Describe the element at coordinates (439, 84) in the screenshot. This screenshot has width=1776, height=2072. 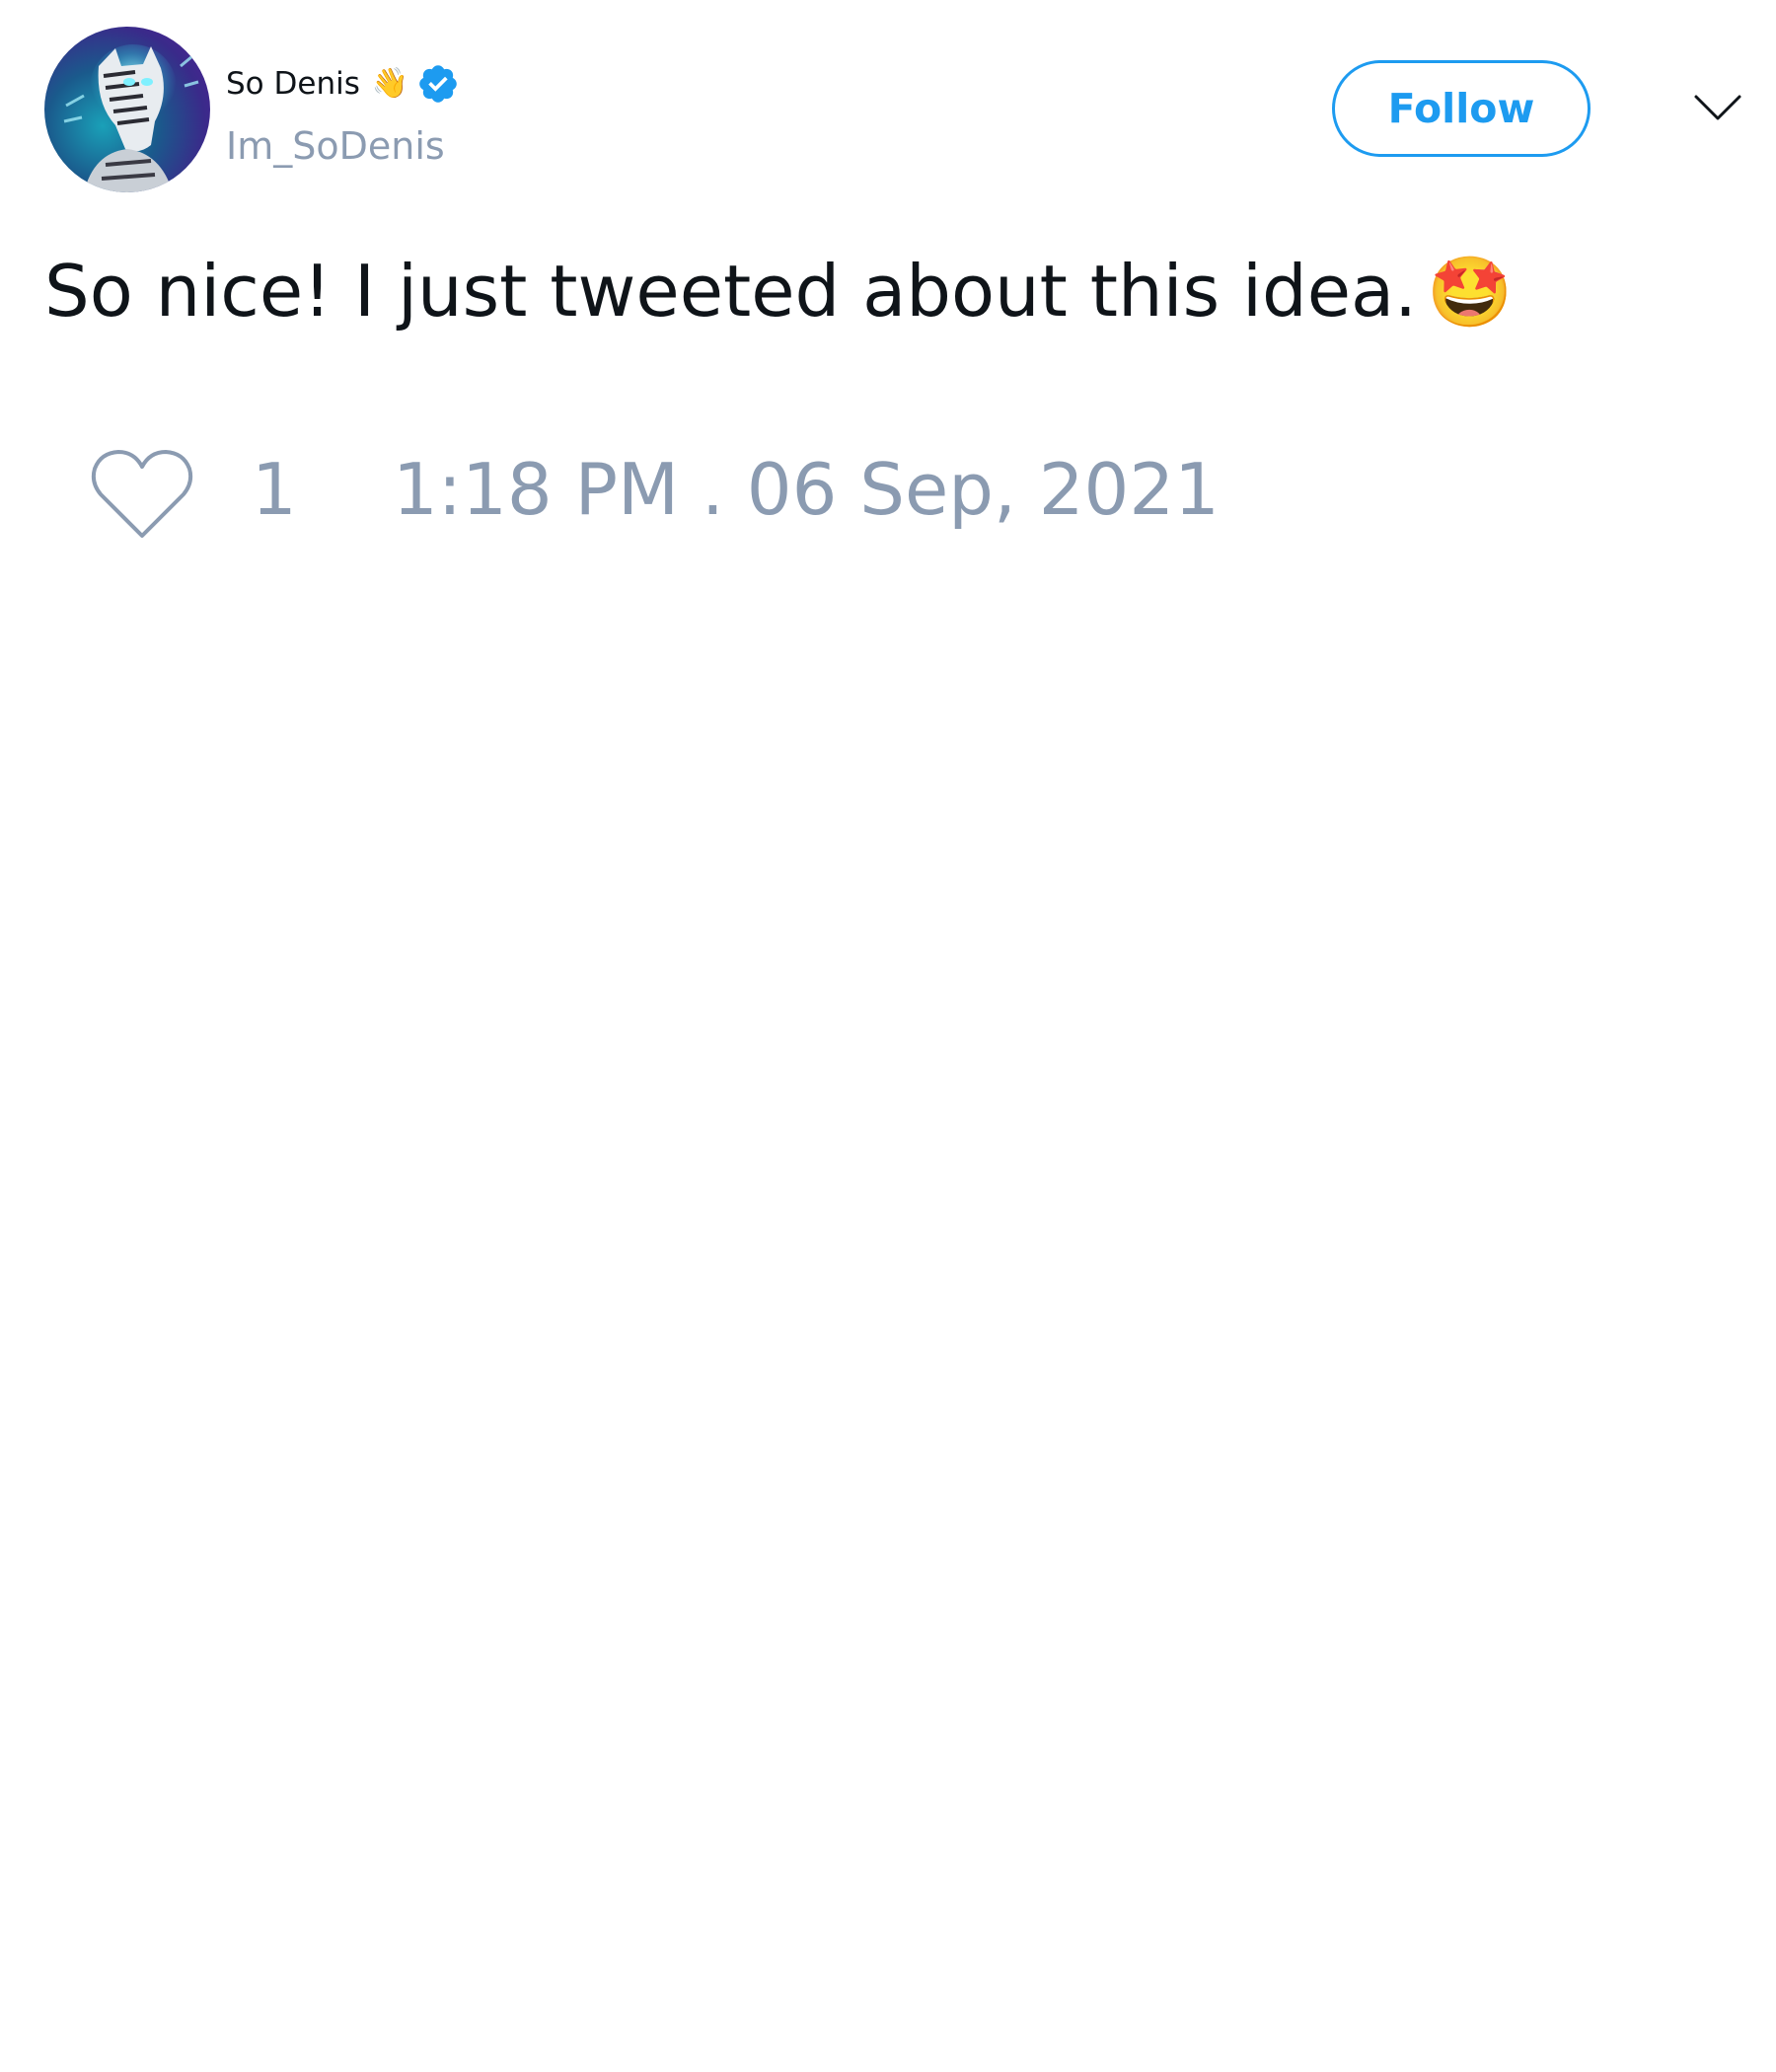
I see `verified-badge-icon` at that location.